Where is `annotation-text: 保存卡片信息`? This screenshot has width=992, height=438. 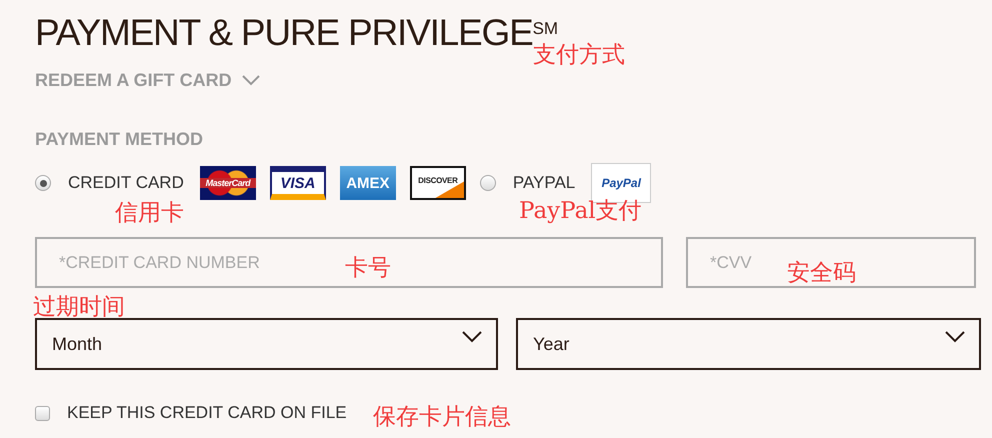
annotation-text: 保存卡片信息 is located at coordinates (442, 417).